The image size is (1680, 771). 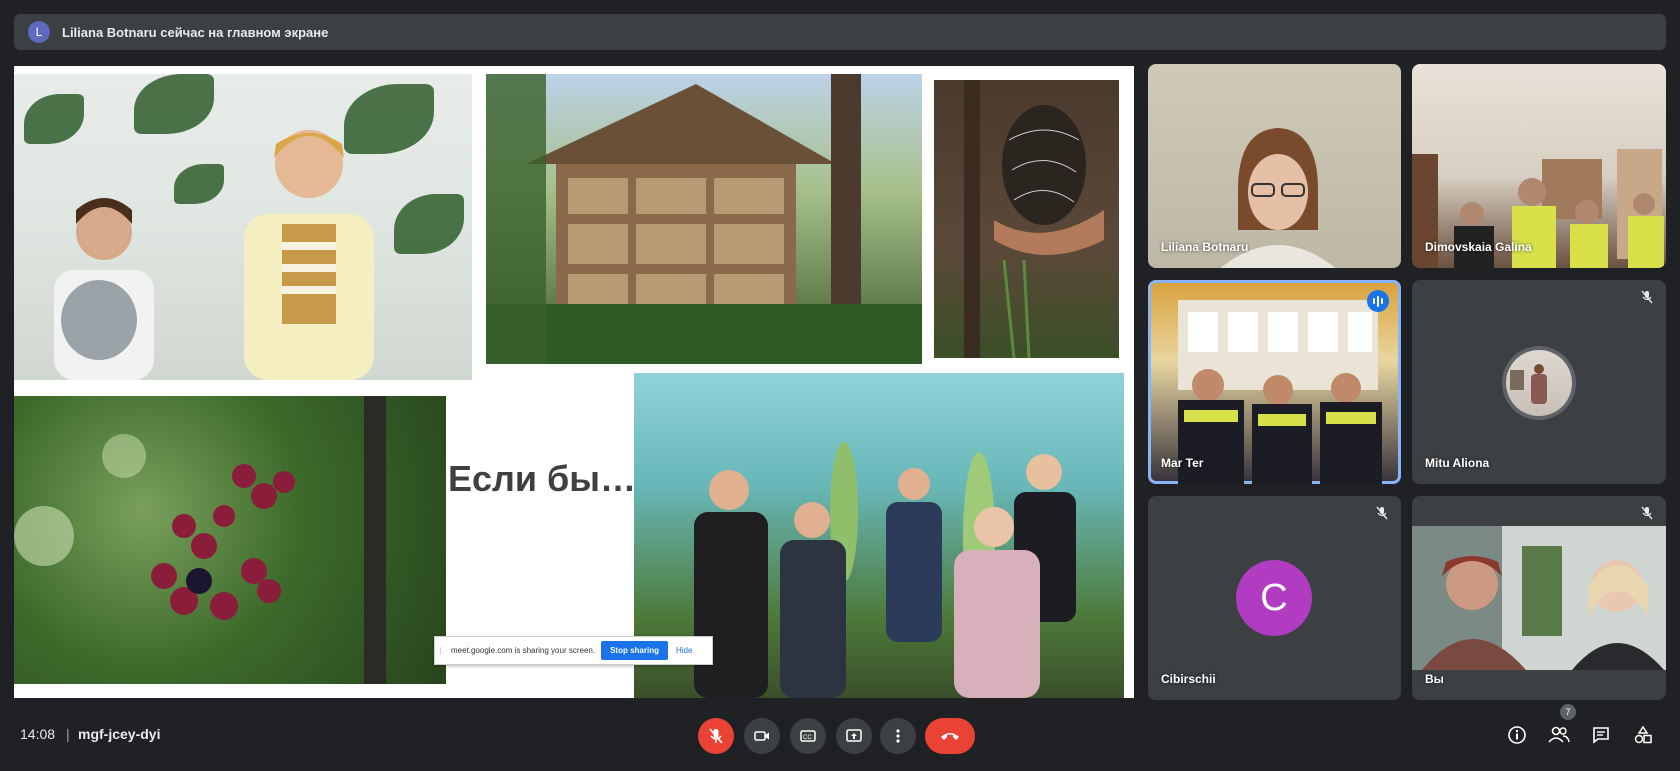 I want to click on present-screen-button, so click(x=854, y=736).